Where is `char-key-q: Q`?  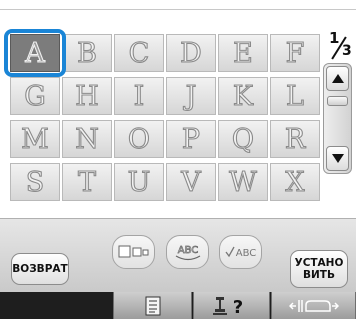 char-key-q: Q is located at coordinates (243, 139).